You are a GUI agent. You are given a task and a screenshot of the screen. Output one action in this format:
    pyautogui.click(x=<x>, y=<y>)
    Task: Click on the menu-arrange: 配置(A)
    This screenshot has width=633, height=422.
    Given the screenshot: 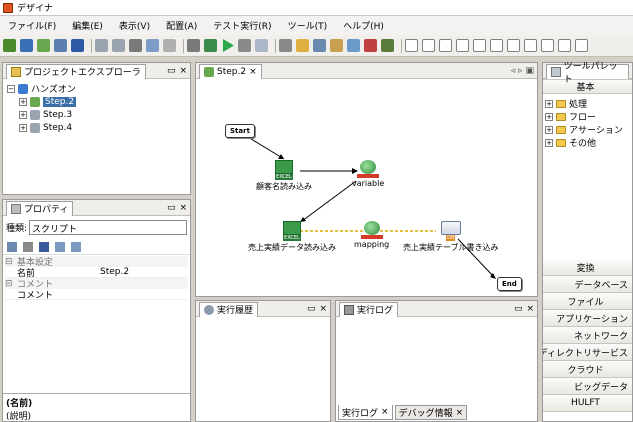 What is the action you would take?
    pyautogui.click(x=181, y=25)
    